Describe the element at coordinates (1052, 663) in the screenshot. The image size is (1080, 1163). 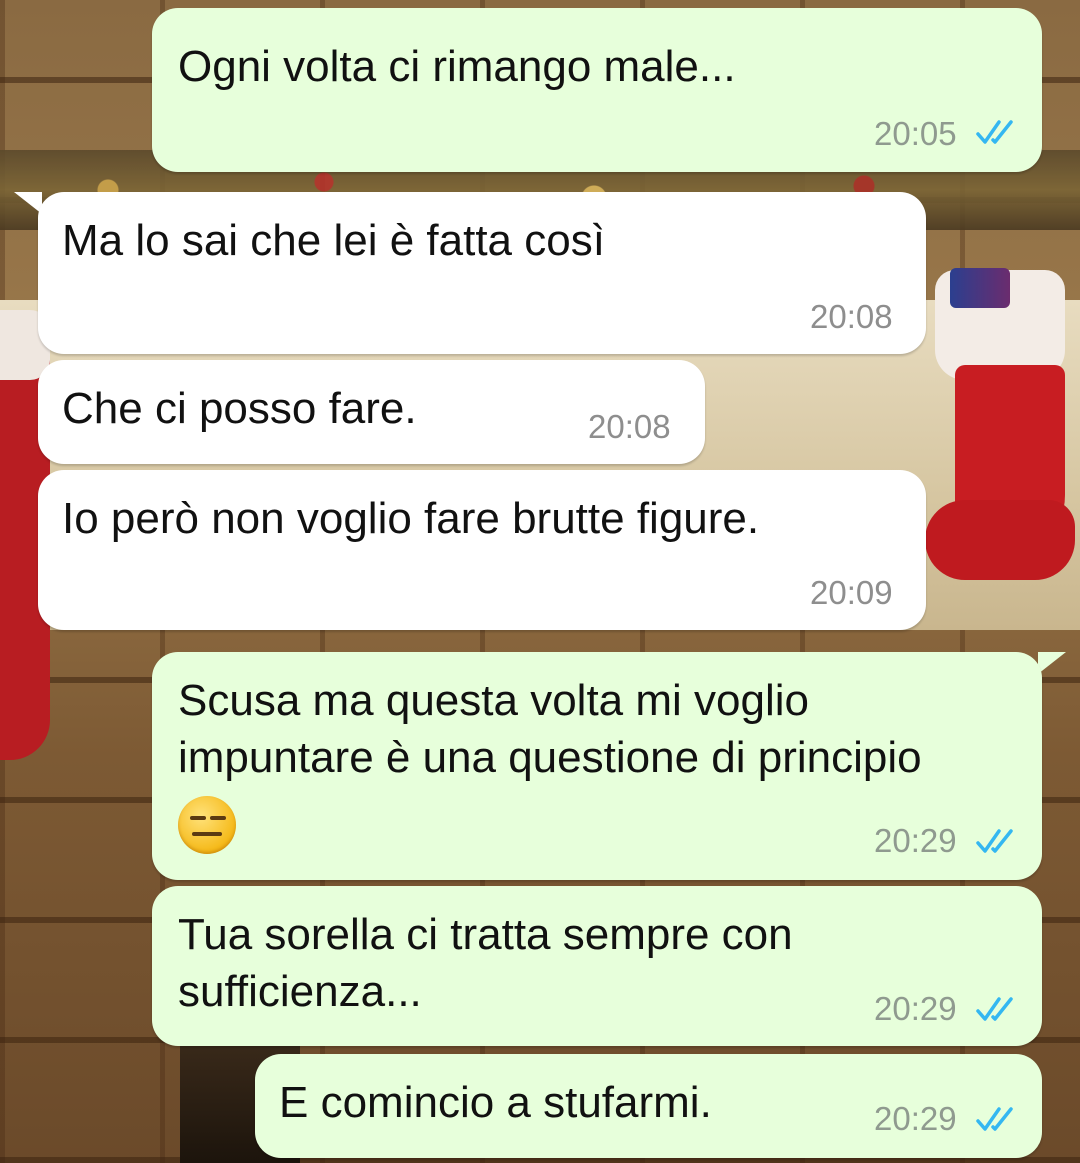
I see `bubble-tail` at that location.